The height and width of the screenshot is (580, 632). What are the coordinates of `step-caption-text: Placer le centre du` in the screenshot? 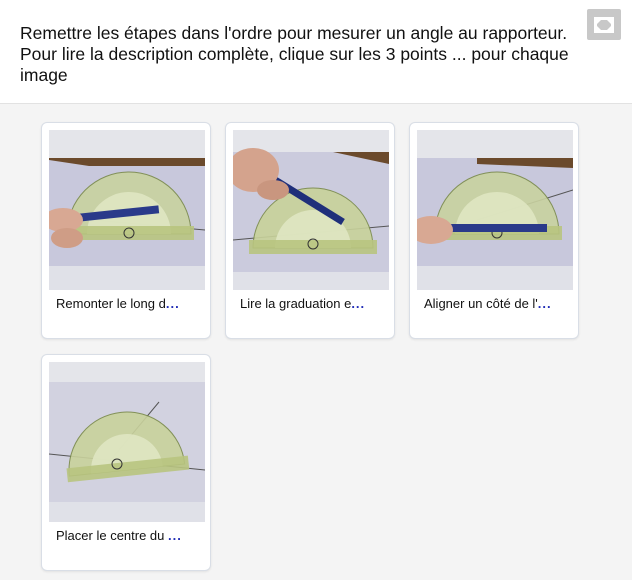 It's located at (112, 535).